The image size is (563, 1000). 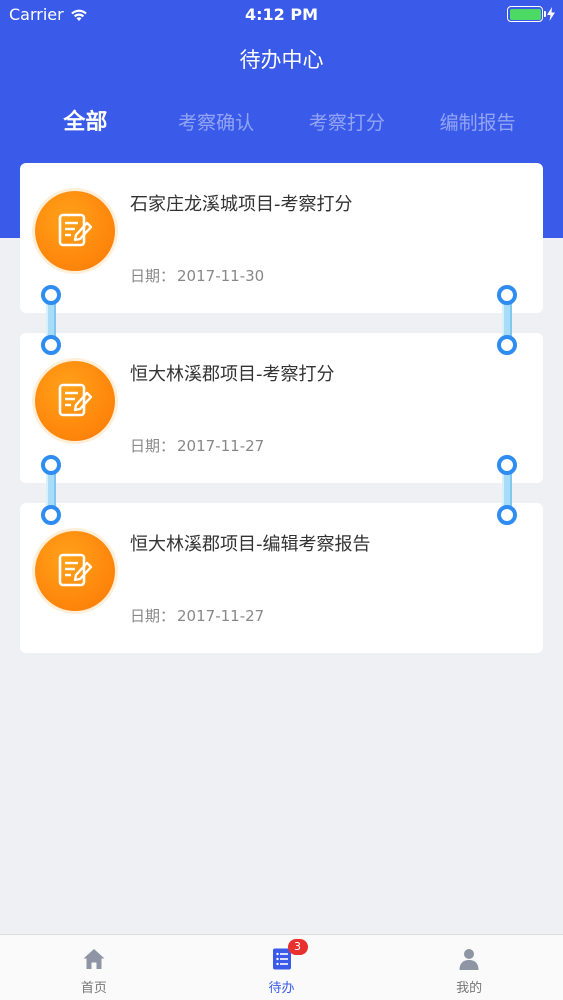 What do you see at coordinates (281, 60) in the screenshot?
I see `page-title: 待办中心` at bounding box center [281, 60].